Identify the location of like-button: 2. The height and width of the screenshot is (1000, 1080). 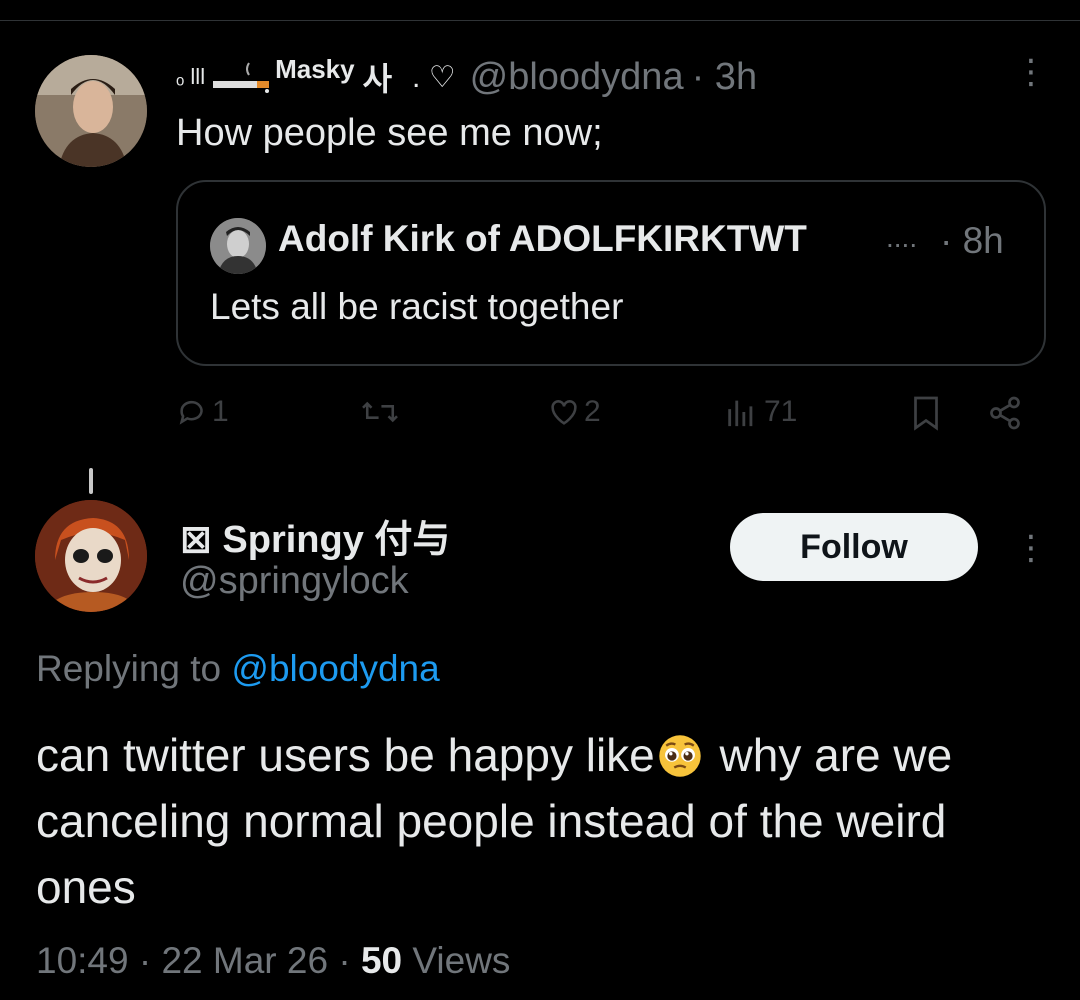
(573, 412).